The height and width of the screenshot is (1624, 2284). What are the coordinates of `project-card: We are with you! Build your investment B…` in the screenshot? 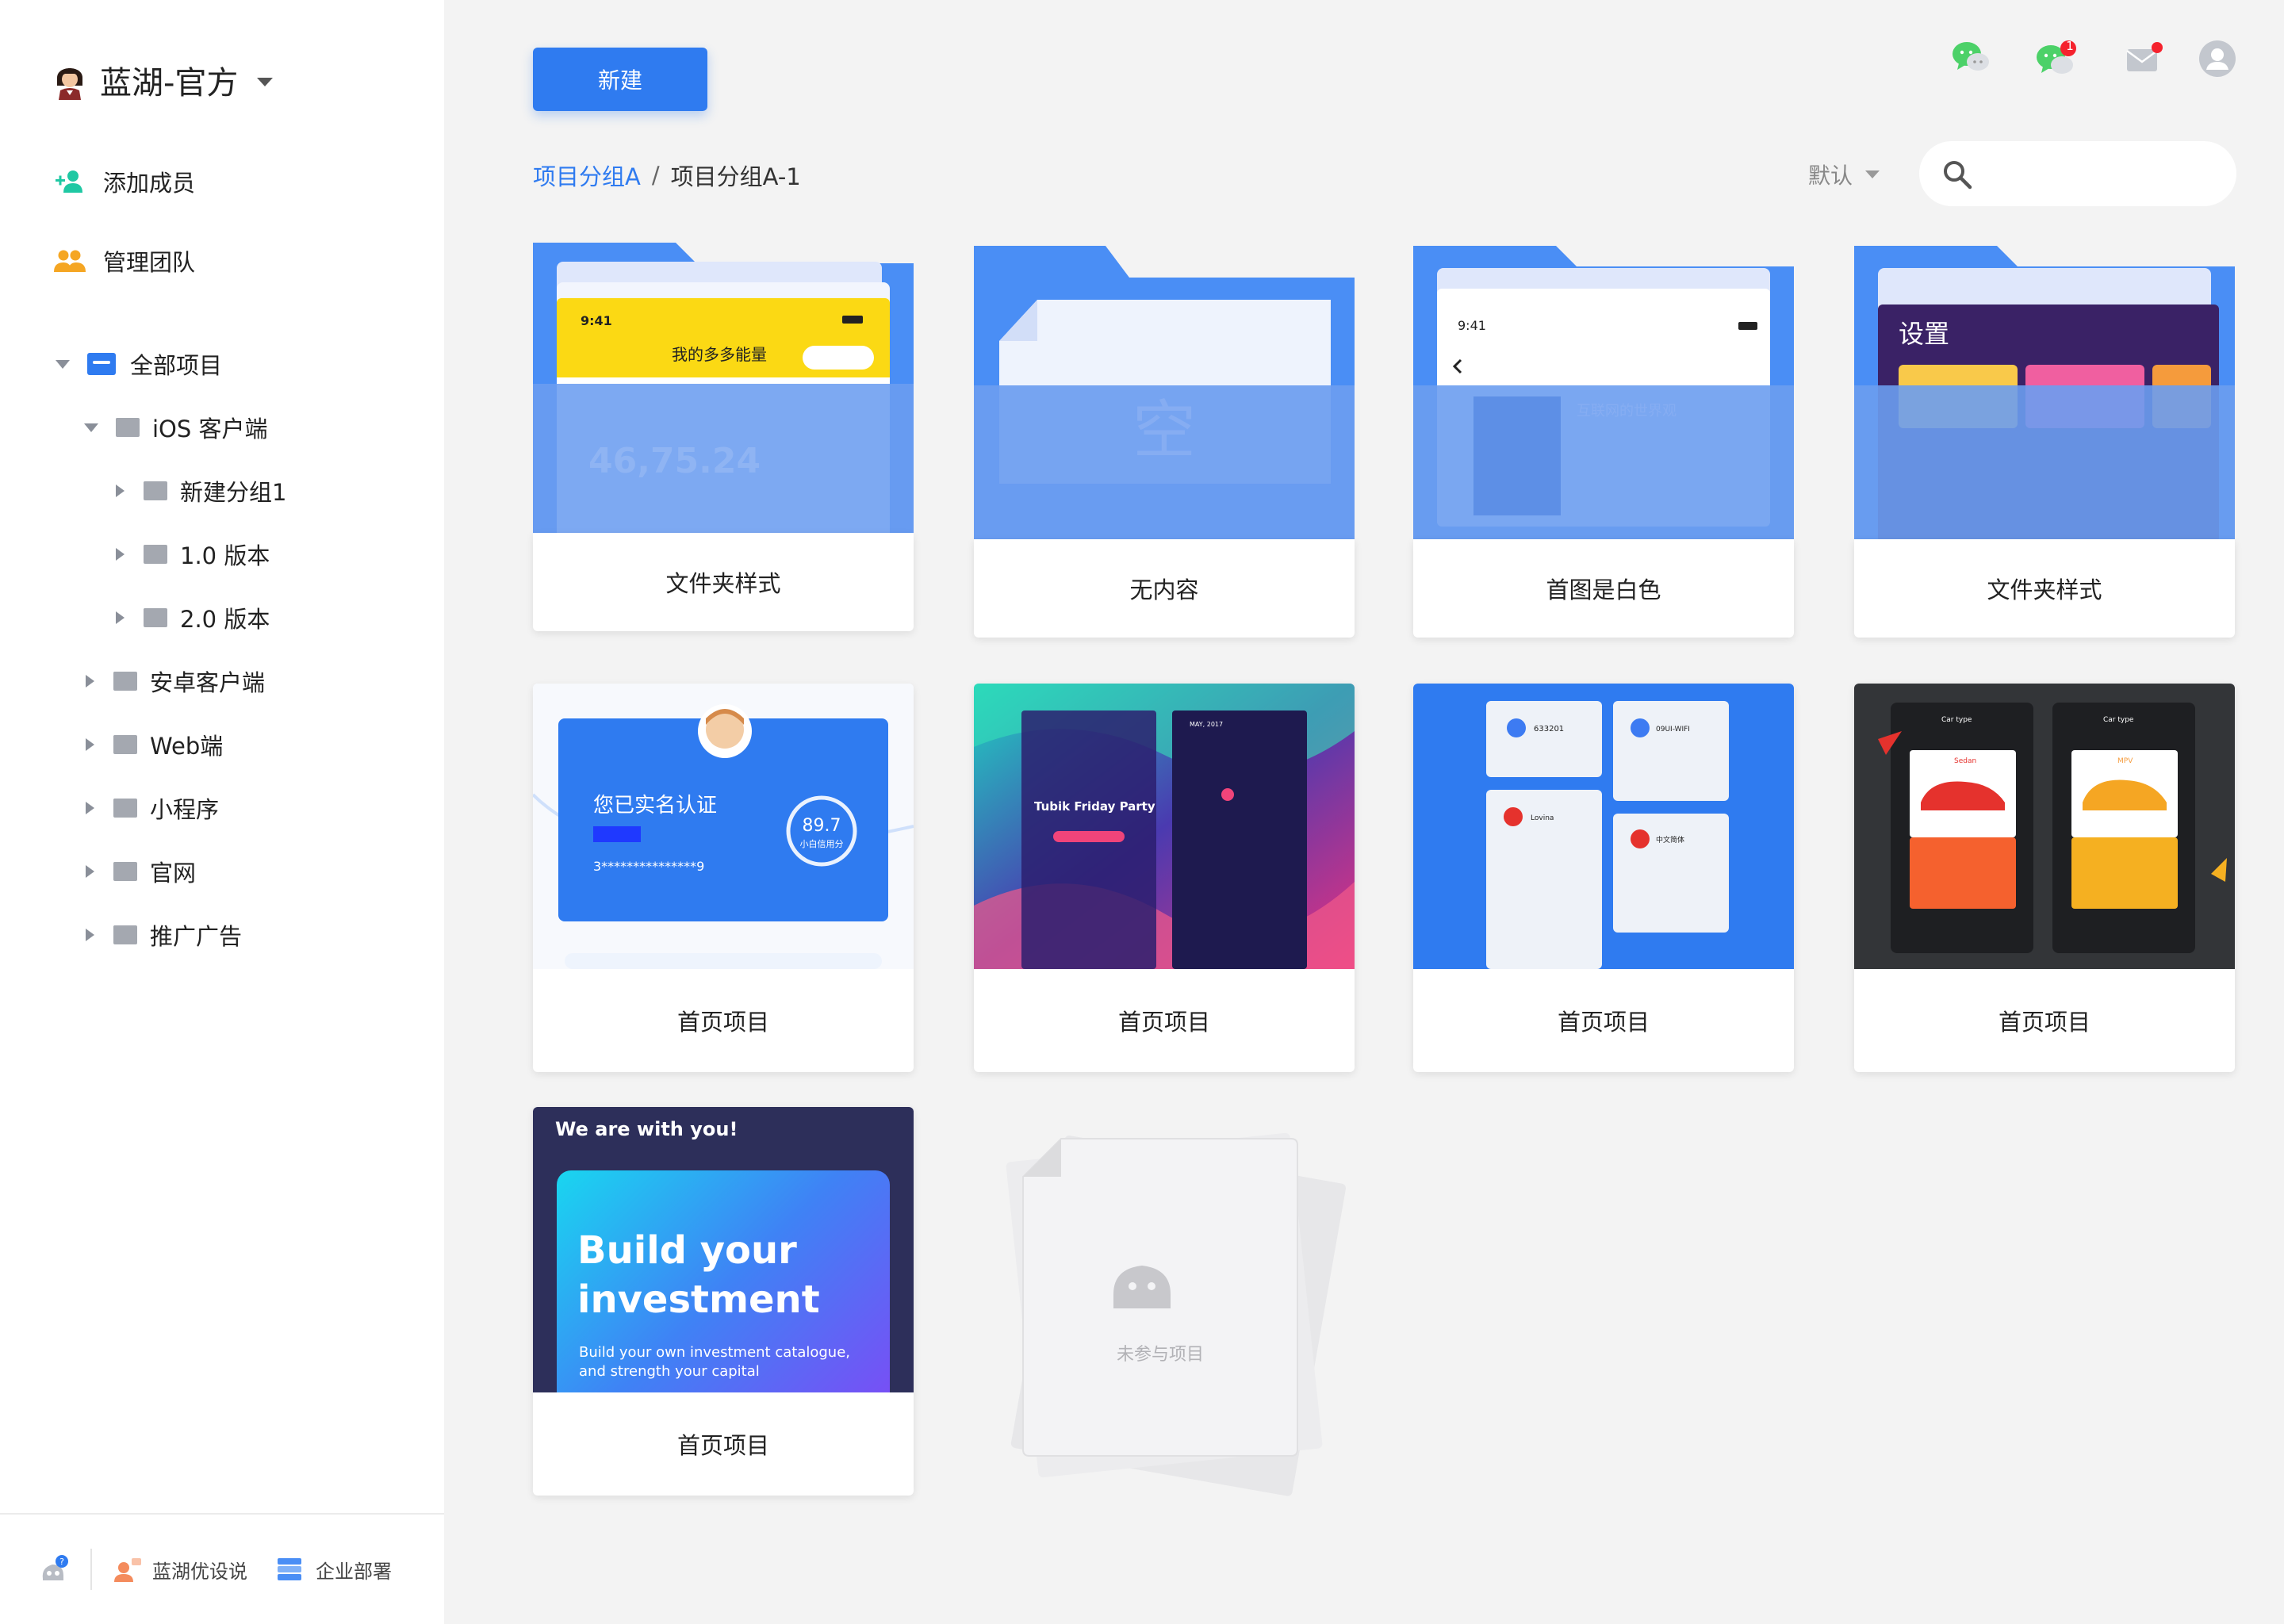 It's located at (723, 1301).